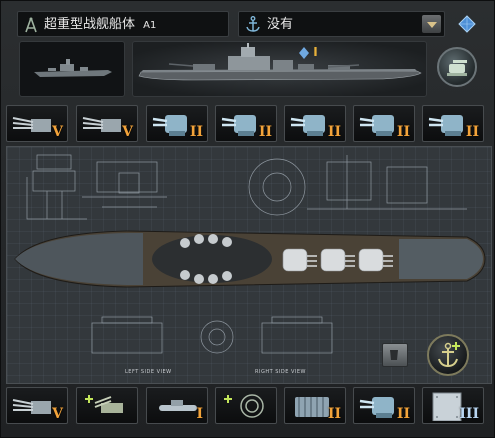 This screenshot has height=438, width=495. I want to click on slot-bottom-7: III, so click(453, 405).